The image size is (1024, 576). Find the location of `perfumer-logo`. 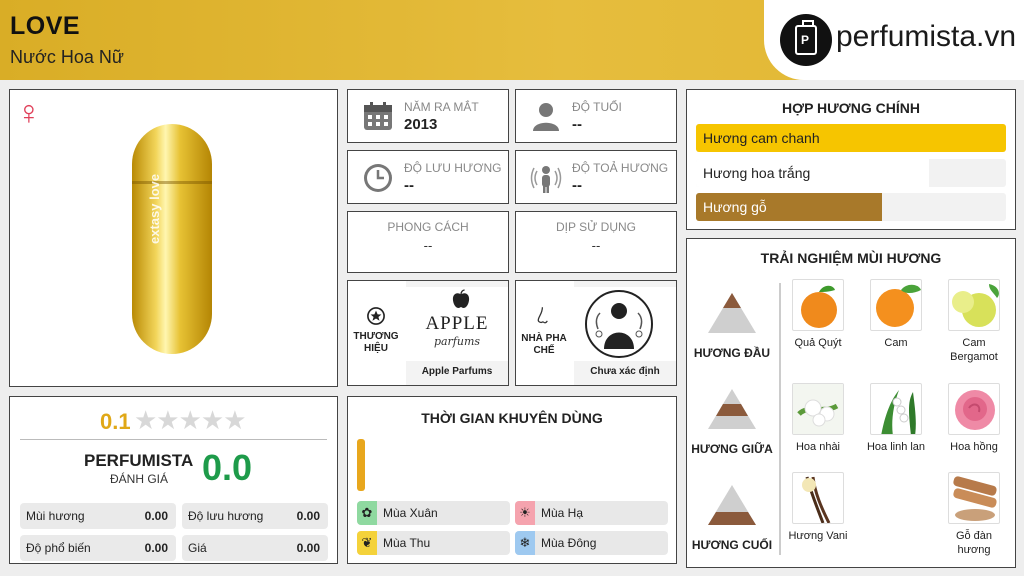

perfumer-logo is located at coordinates (625, 324).